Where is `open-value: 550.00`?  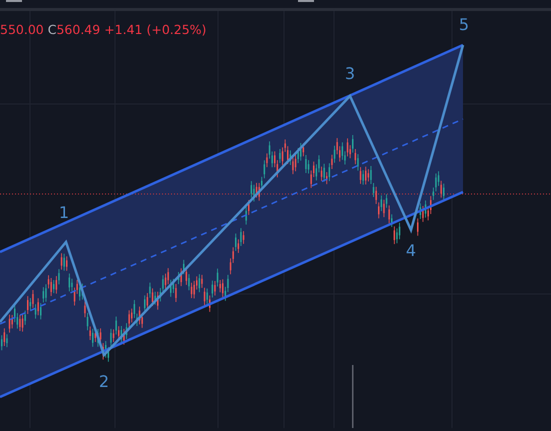 open-value: 550.00 is located at coordinates (22, 29).